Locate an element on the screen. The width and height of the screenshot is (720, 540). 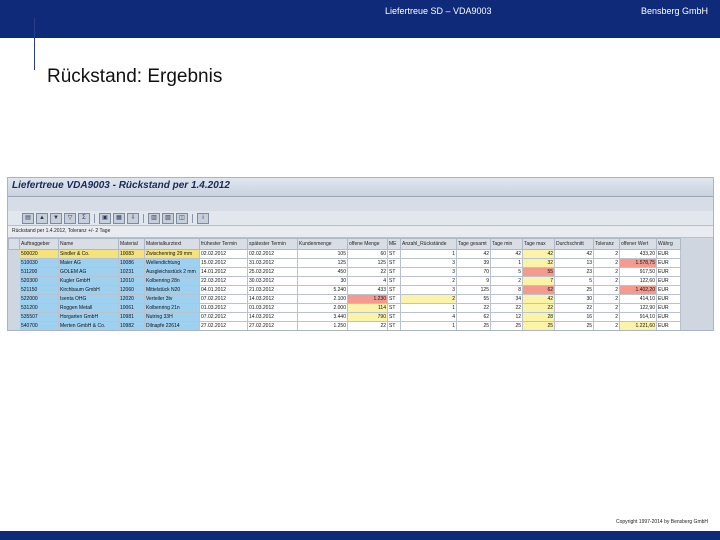
table-cell: GOLEM AG is located at coordinates (88, 272).